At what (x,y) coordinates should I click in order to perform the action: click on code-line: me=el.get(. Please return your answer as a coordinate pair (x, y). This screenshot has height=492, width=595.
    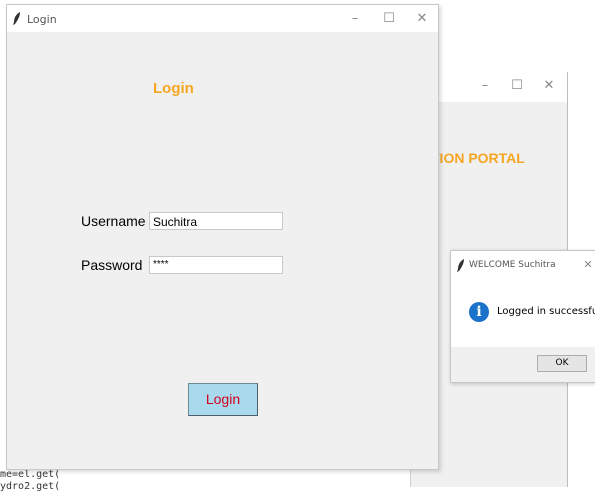
    Looking at the image, I should click on (30, 474).